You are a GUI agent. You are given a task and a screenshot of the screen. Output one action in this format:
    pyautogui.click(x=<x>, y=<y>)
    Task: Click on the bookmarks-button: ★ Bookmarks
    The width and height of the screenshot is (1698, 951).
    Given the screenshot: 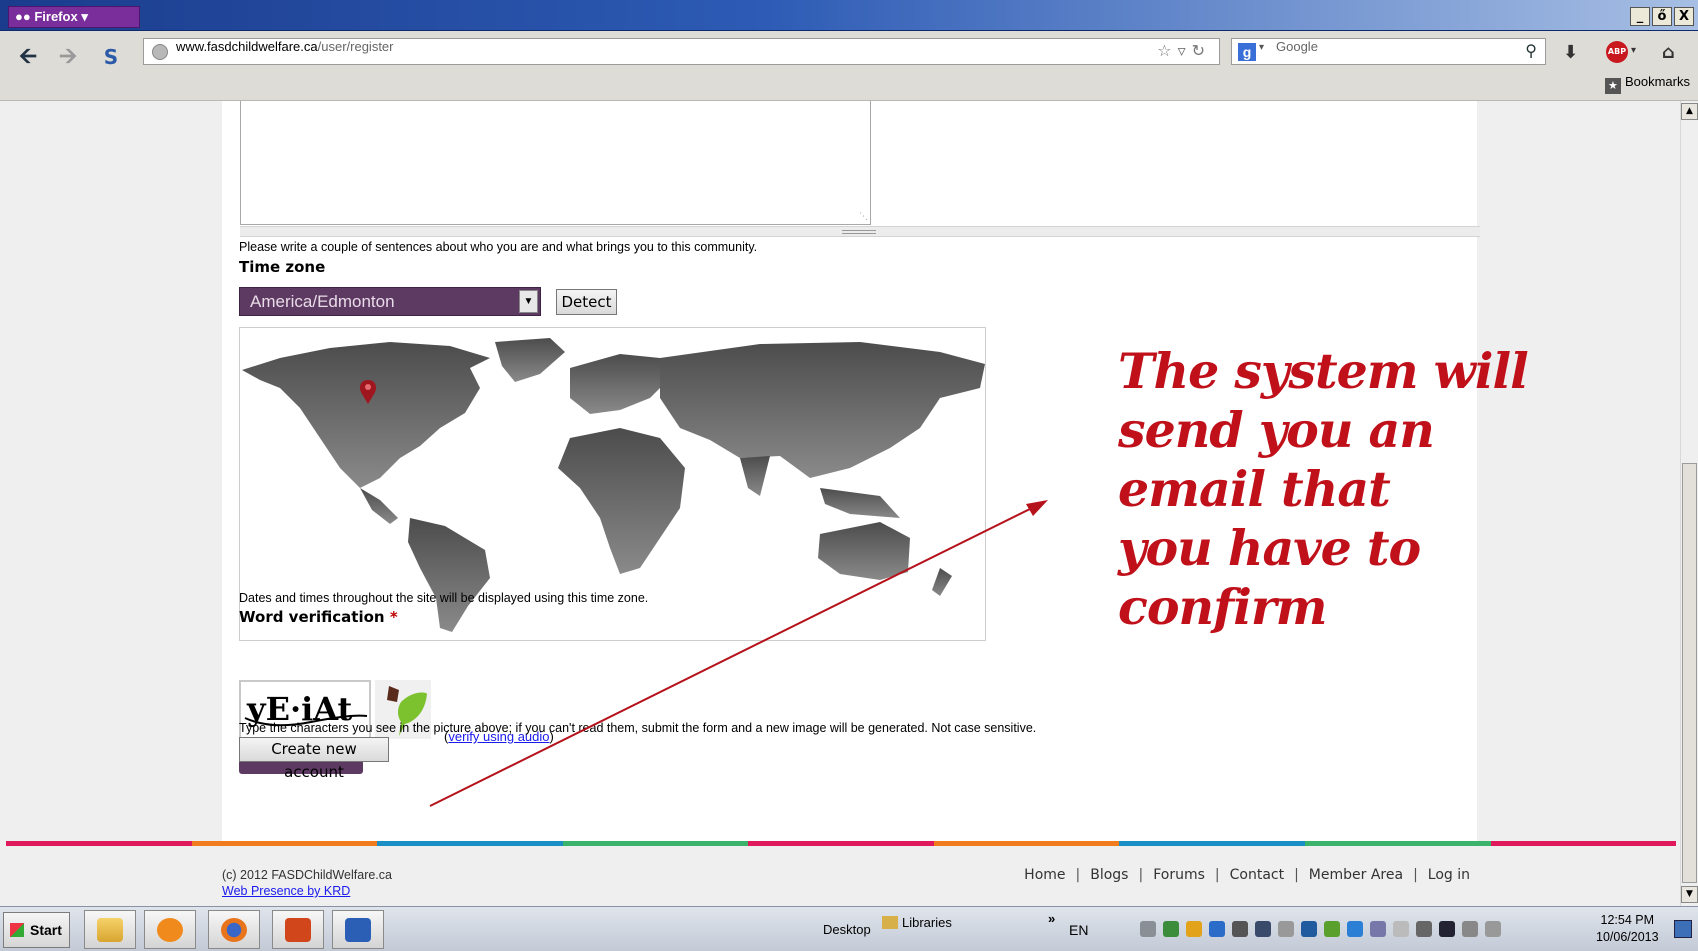 What is the action you would take?
    pyautogui.click(x=1647, y=84)
    